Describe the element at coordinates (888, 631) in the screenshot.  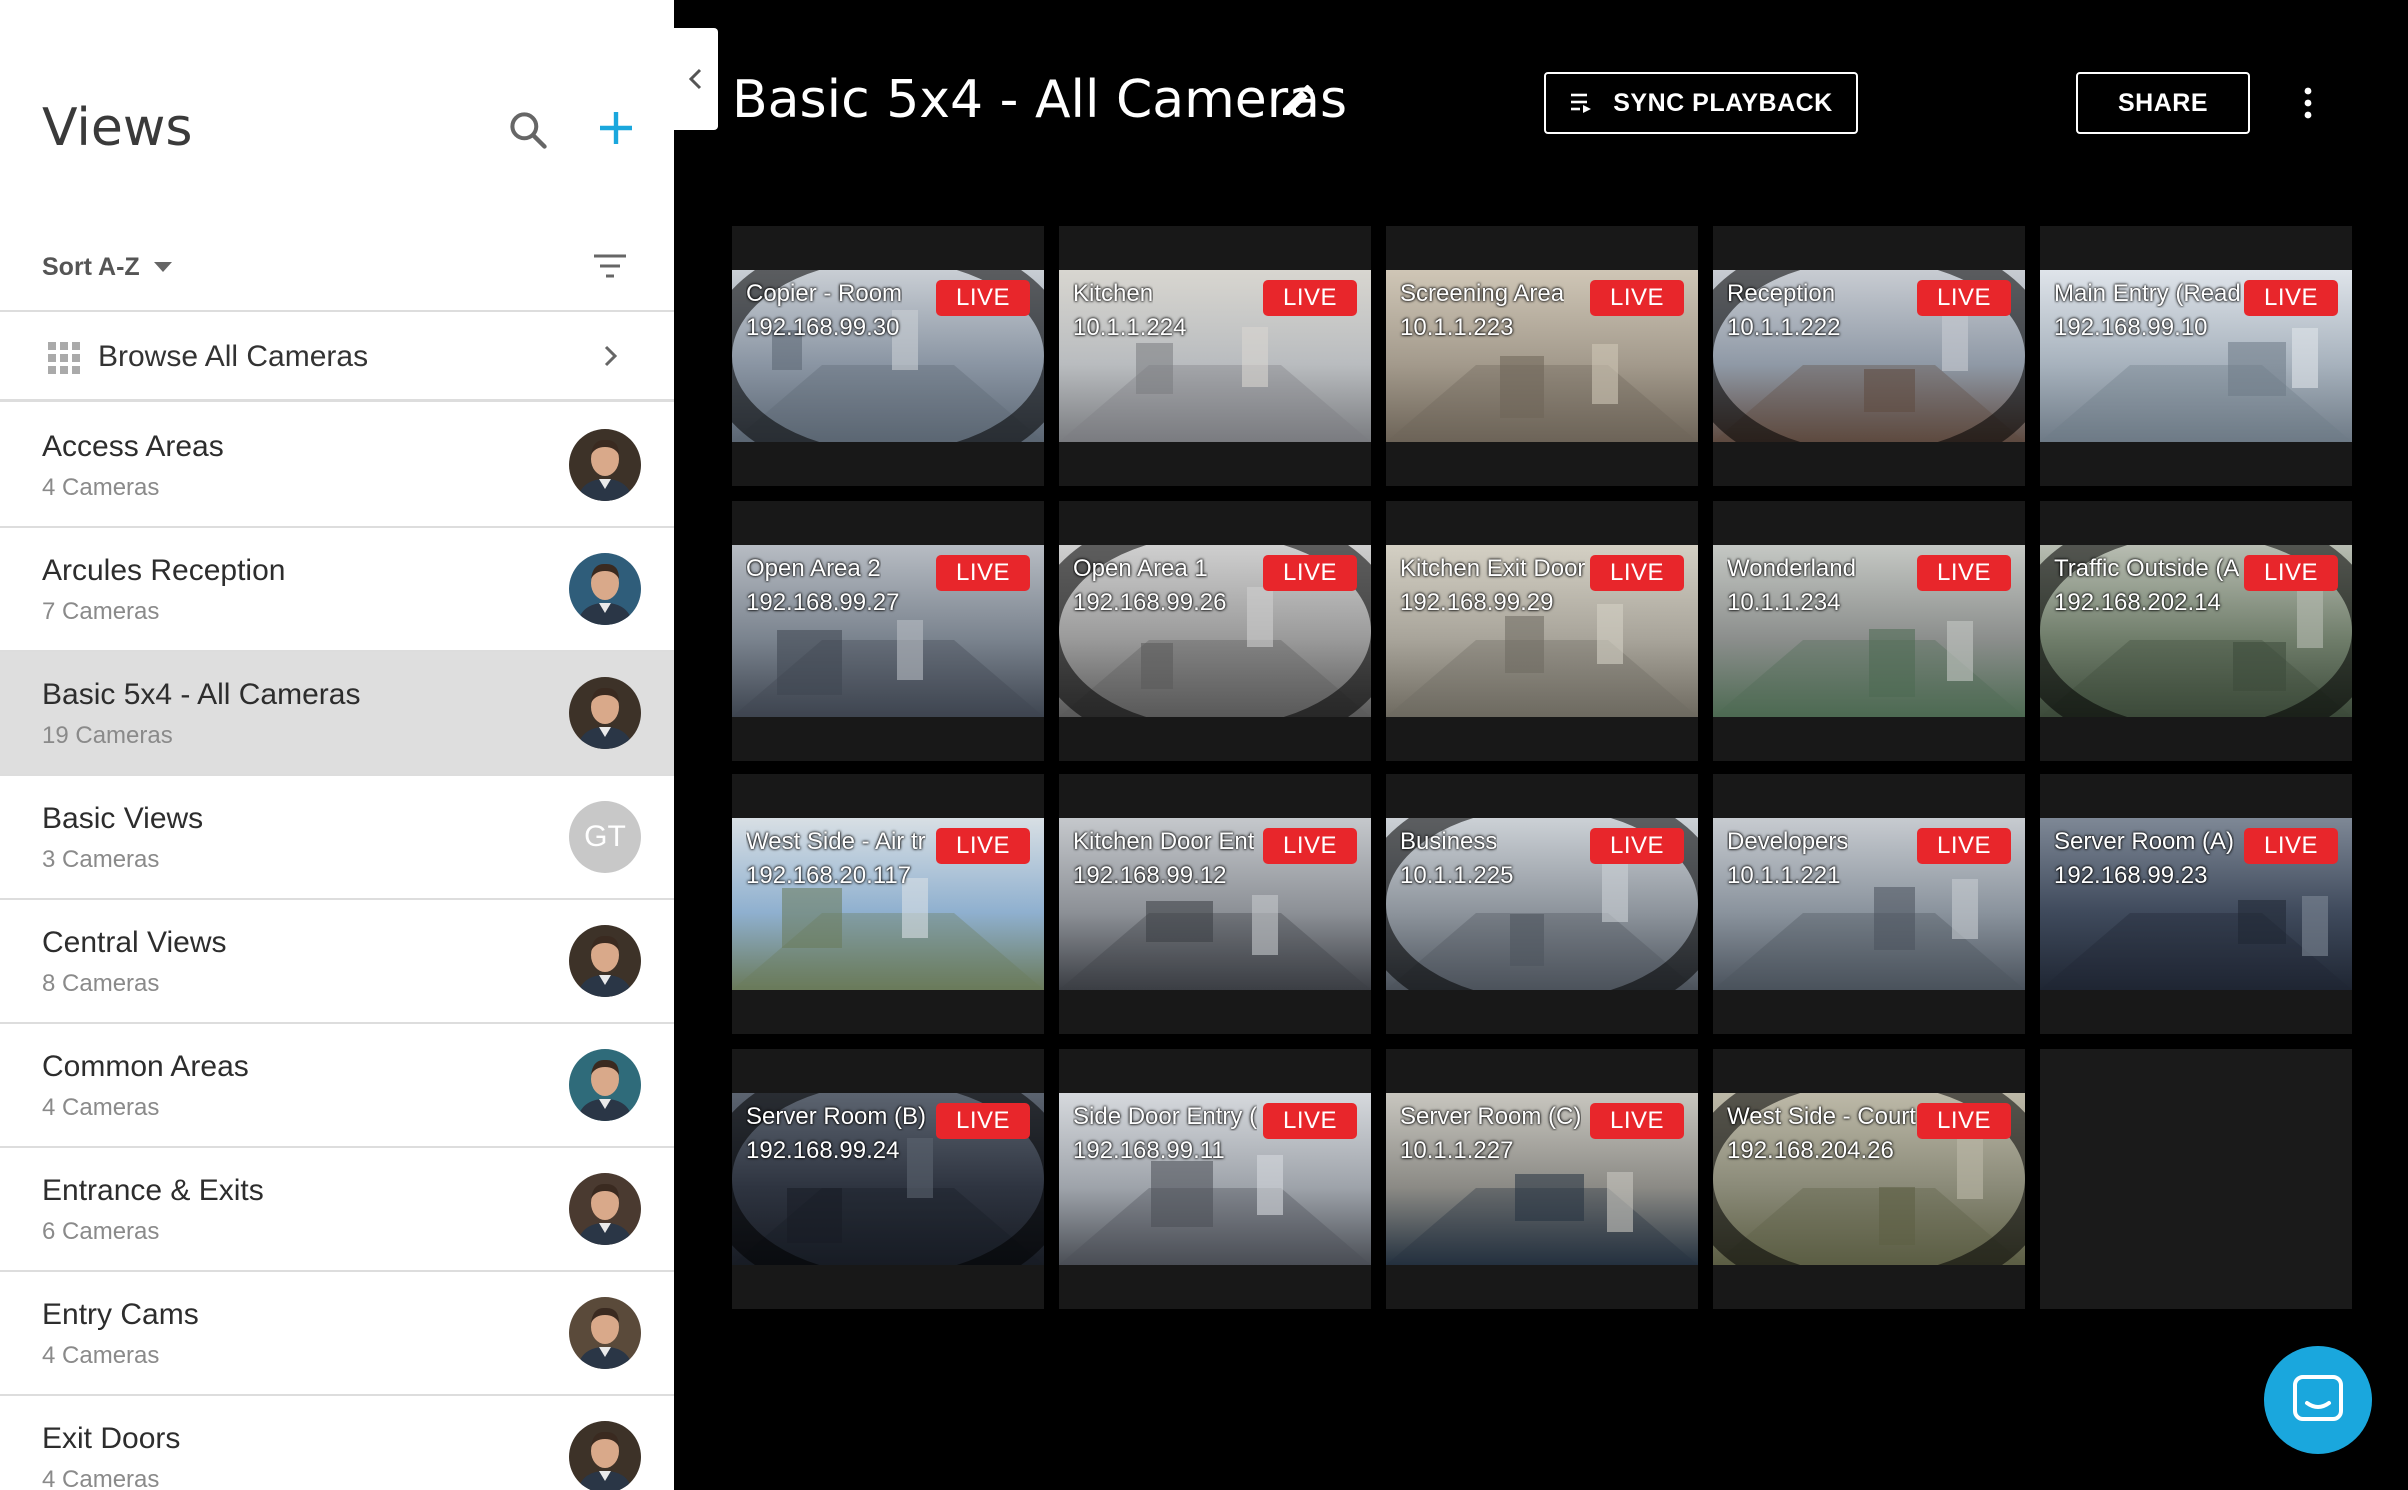
I see `camera-tile: Open Area 2 192.168.99.27 LIVE` at that location.